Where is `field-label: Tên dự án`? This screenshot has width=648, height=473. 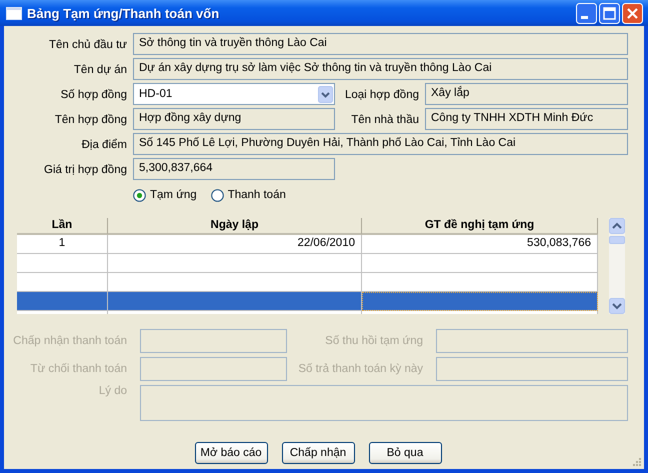 field-label: Tên dự án is located at coordinates (99, 69).